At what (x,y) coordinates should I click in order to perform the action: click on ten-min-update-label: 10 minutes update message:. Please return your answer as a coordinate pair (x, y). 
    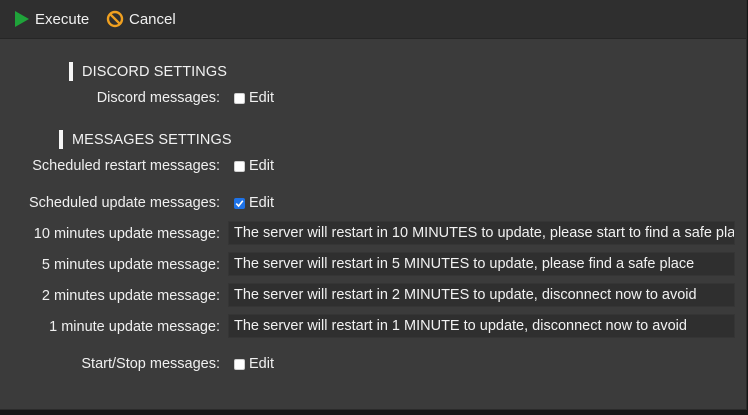
    Looking at the image, I should click on (126, 234).